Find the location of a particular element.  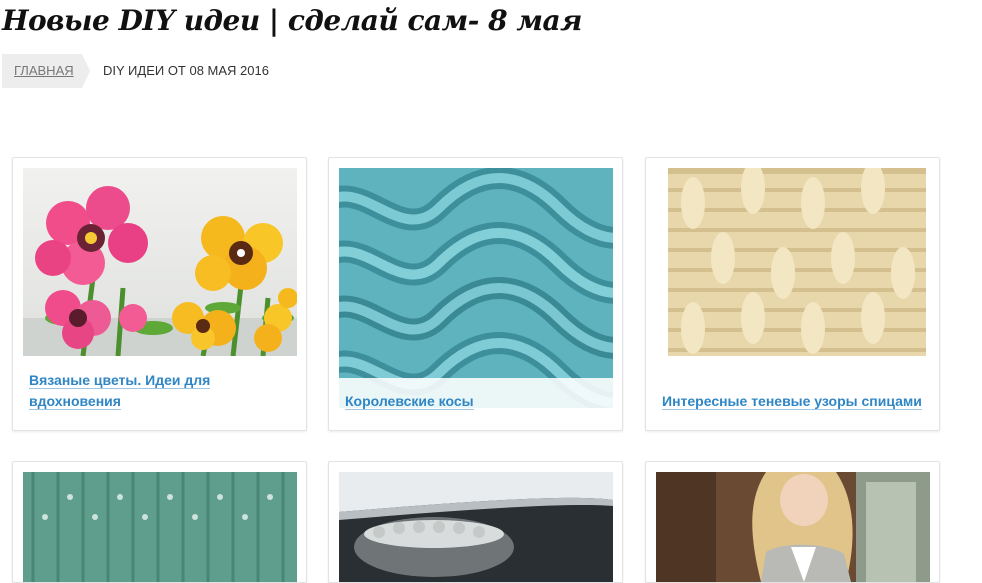

post-card-title: Королевские косы is located at coordinates (409, 401).